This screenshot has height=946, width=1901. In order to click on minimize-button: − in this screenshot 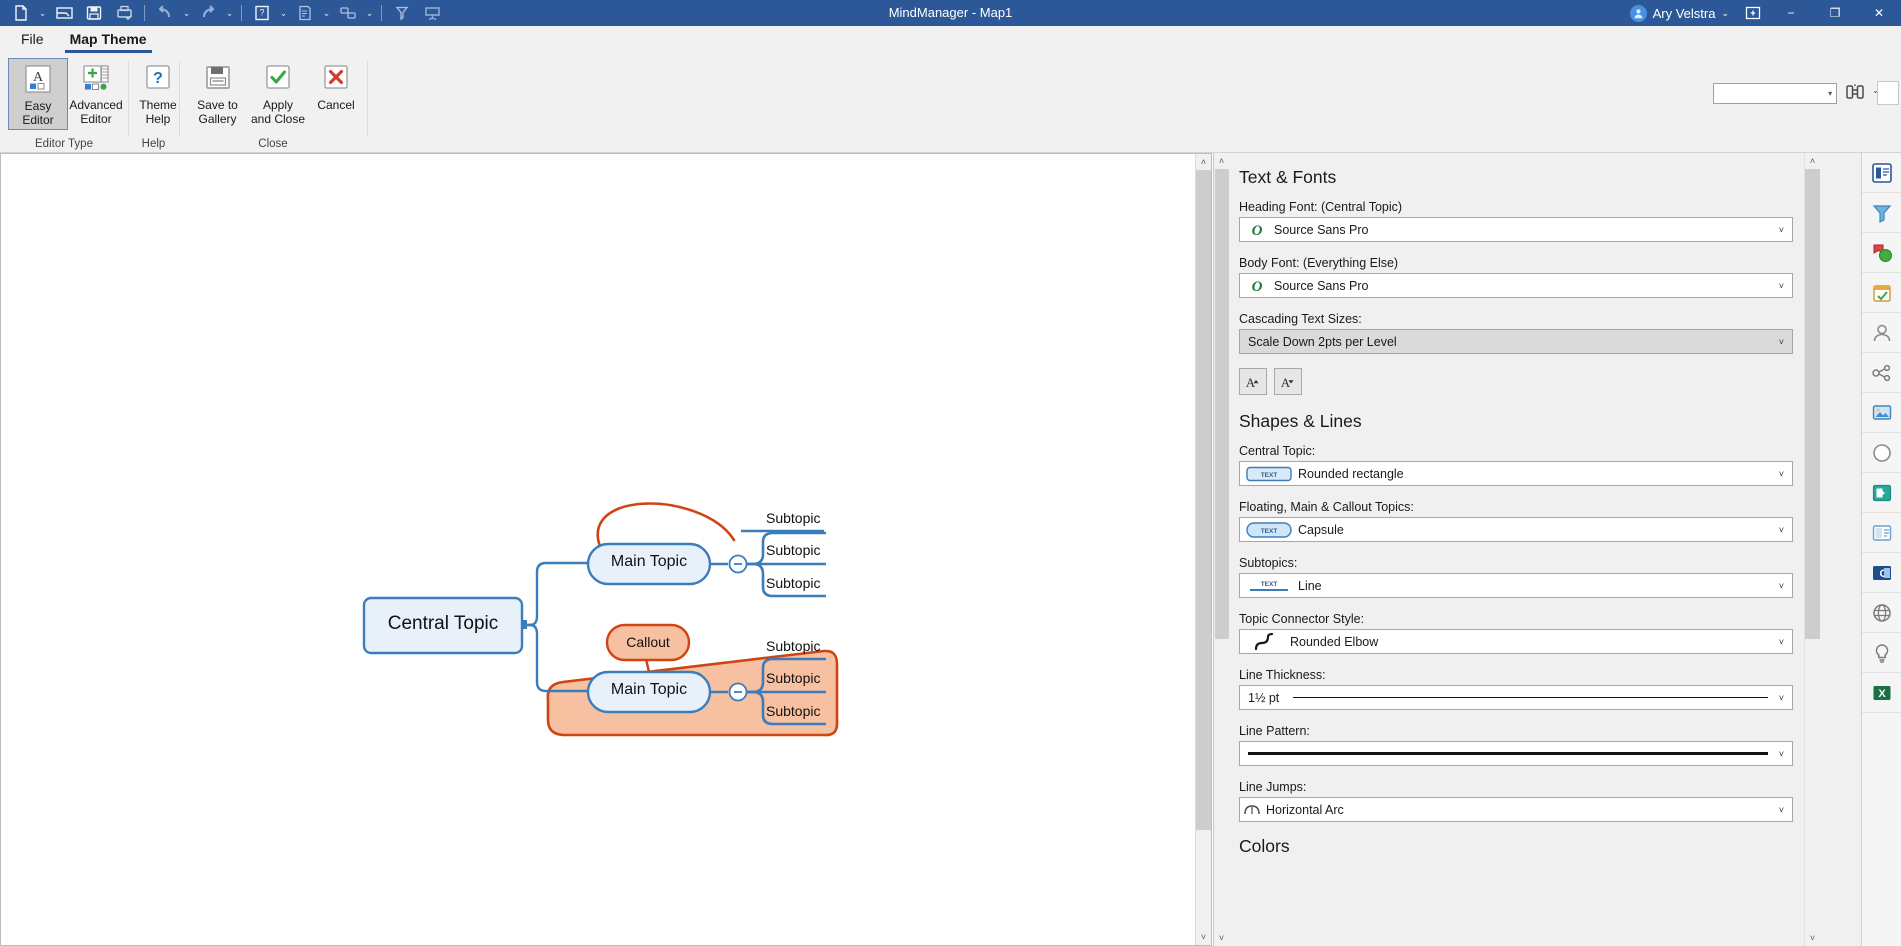, I will do `click(1791, 13)`.